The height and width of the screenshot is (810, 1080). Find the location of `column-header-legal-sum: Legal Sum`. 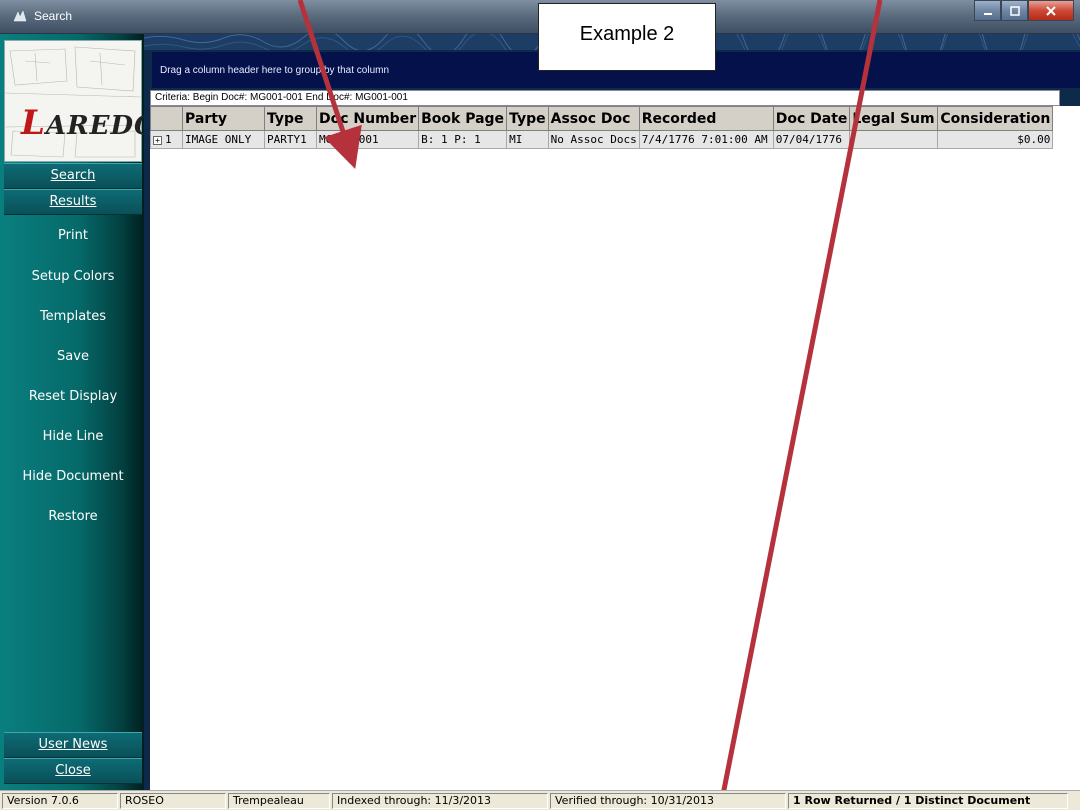

column-header-legal-sum: Legal Sum is located at coordinates (894, 118).